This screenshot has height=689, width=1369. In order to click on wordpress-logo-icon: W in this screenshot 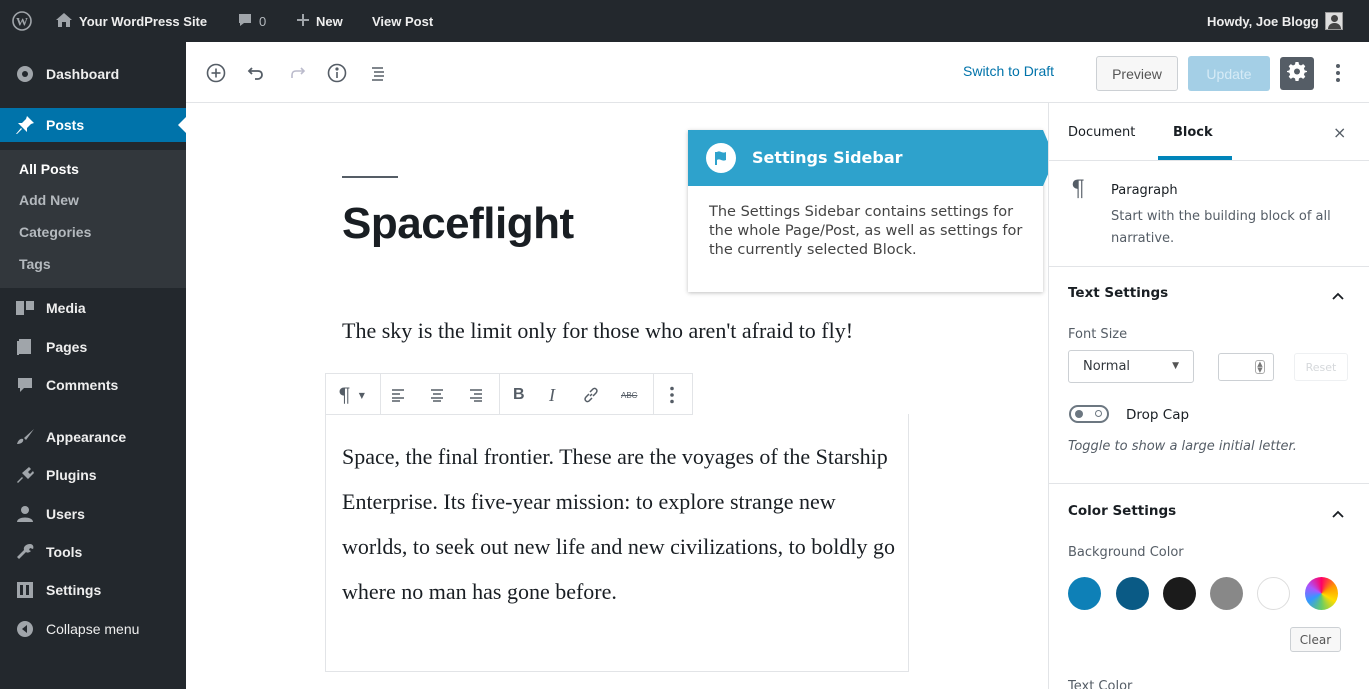, I will do `click(22, 21)`.